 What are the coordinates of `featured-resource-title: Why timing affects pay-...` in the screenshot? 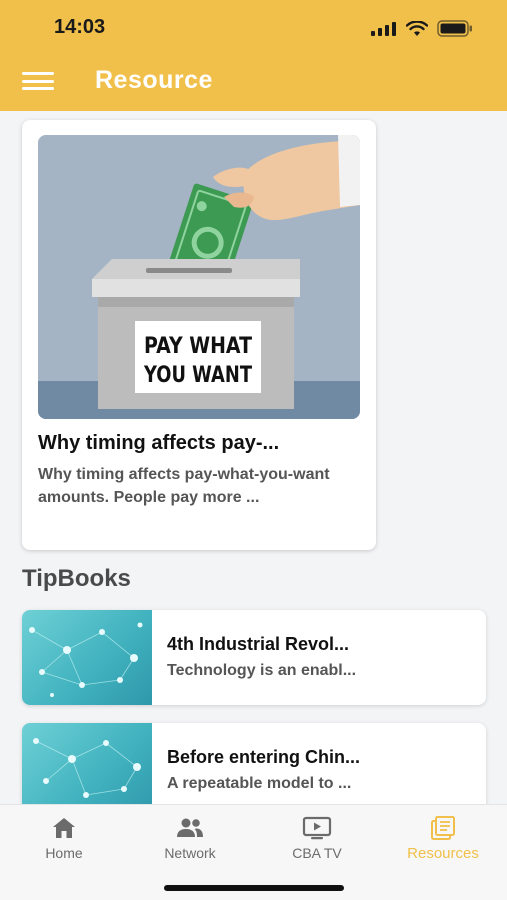 It's located at (159, 443).